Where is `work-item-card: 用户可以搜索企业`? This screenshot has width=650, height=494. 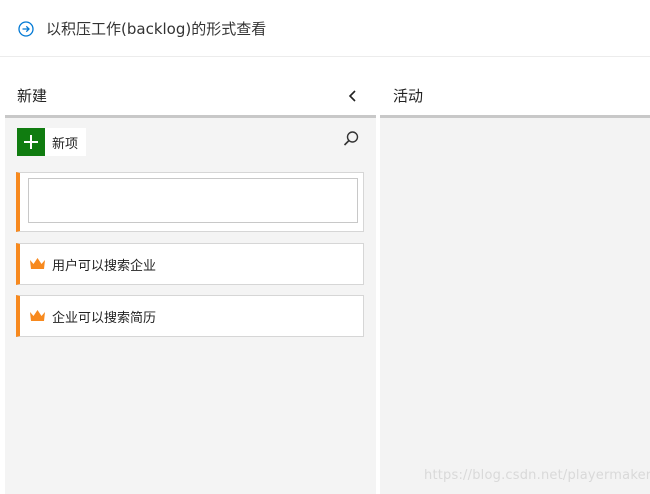 work-item-card: 用户可以搜索企业 is located at coordinates (190, 264).